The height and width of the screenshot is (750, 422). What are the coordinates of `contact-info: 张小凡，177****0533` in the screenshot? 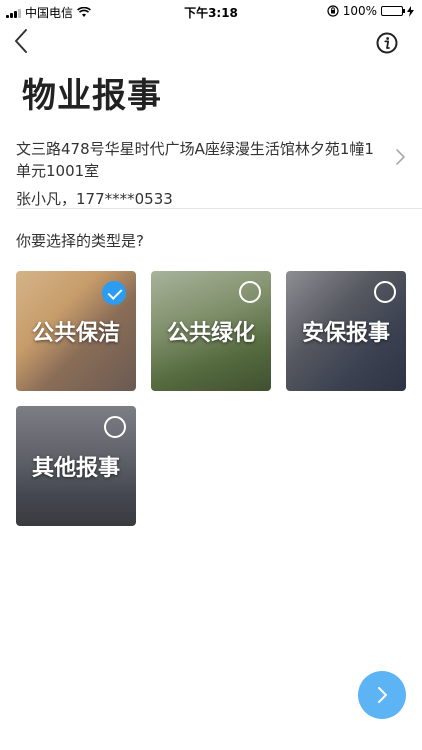 It's located at (94, 199).